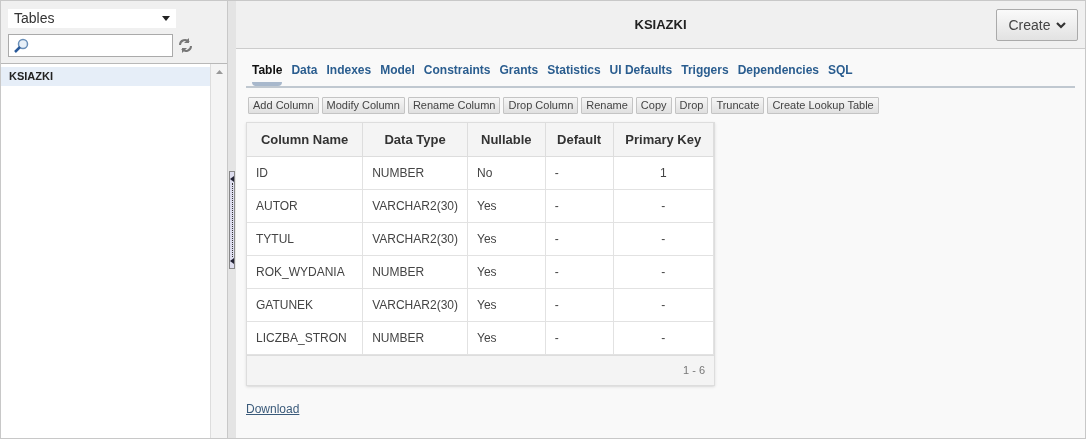 This screenshot has height=439, width=1086. I want to click on create-button: Create, so click(1037, 25).